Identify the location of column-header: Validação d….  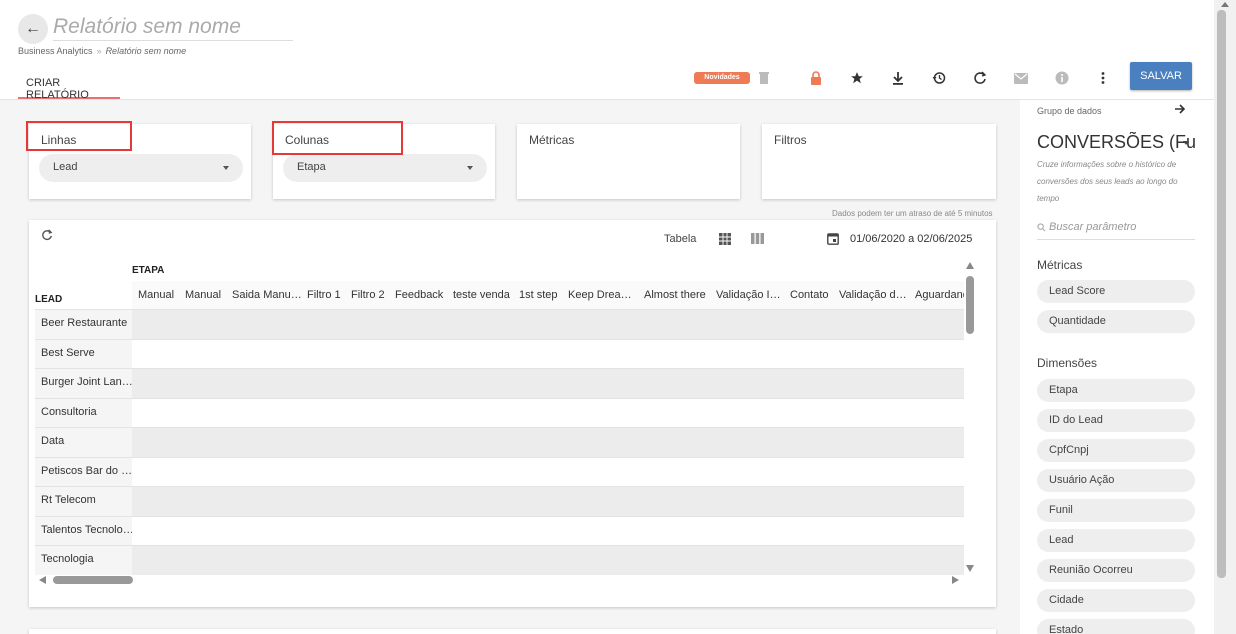
(873, 295).